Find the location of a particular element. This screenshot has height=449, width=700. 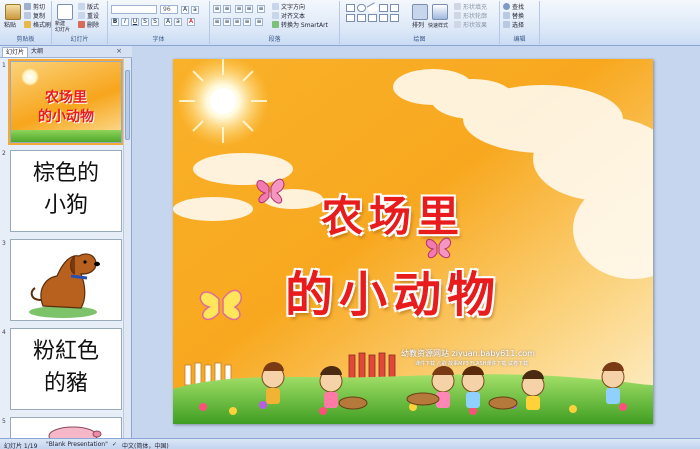

thumb-text-line2: 小狗 is located at coordinates (65, 205).